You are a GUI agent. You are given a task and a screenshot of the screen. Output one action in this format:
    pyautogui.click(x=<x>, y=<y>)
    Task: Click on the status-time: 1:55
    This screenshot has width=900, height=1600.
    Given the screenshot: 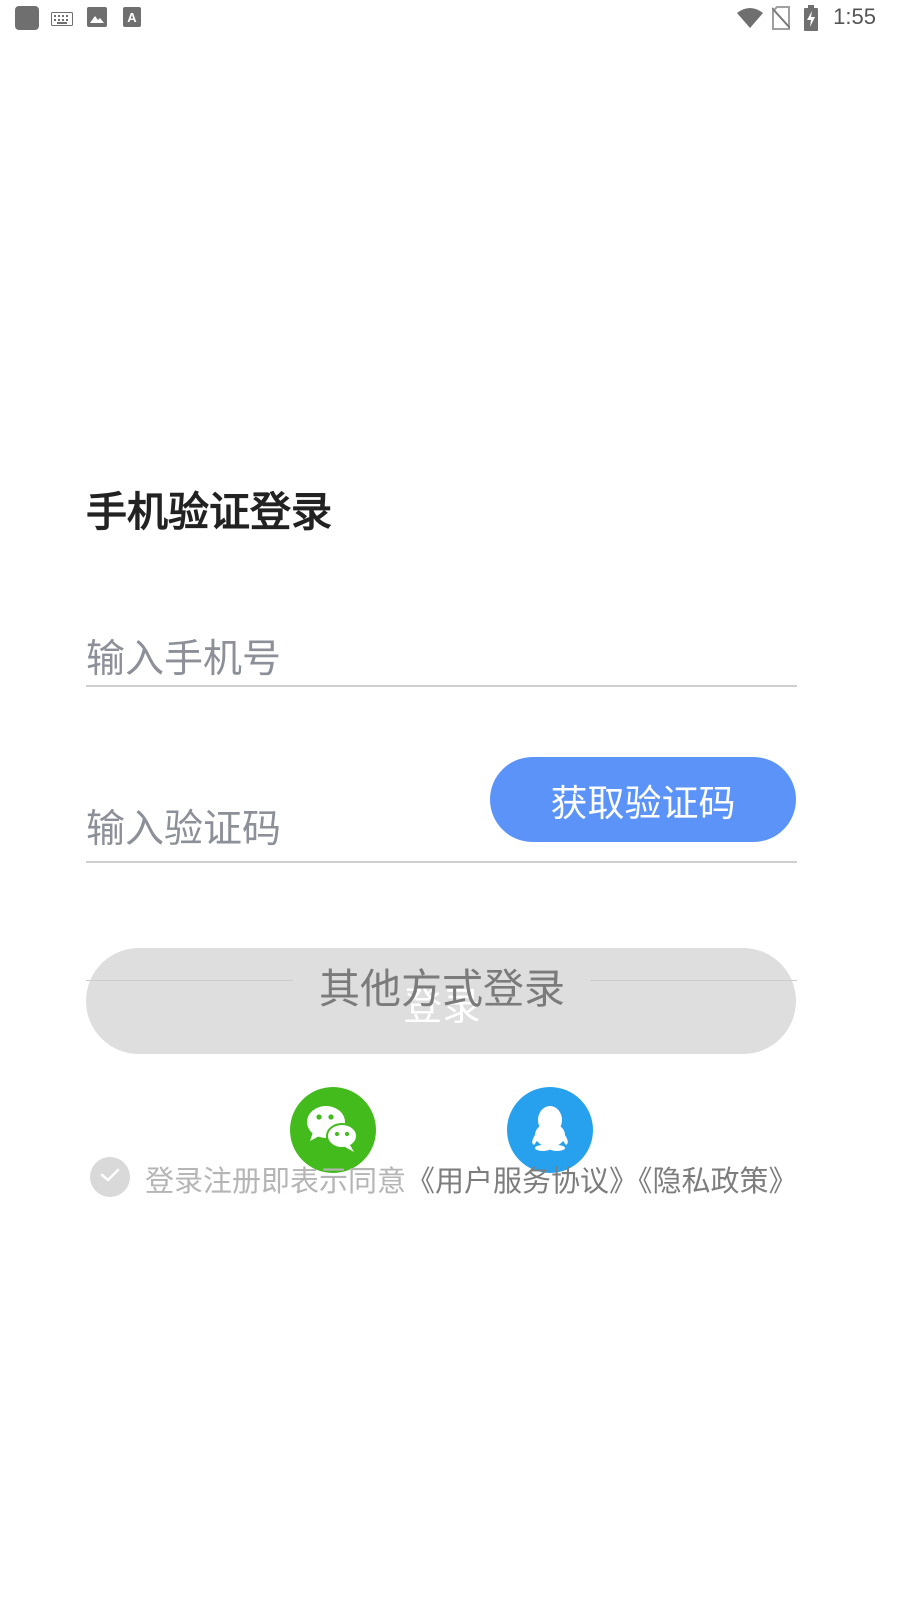 What is the action you would take?
    pyautogui.click(x=854, y=16)
    